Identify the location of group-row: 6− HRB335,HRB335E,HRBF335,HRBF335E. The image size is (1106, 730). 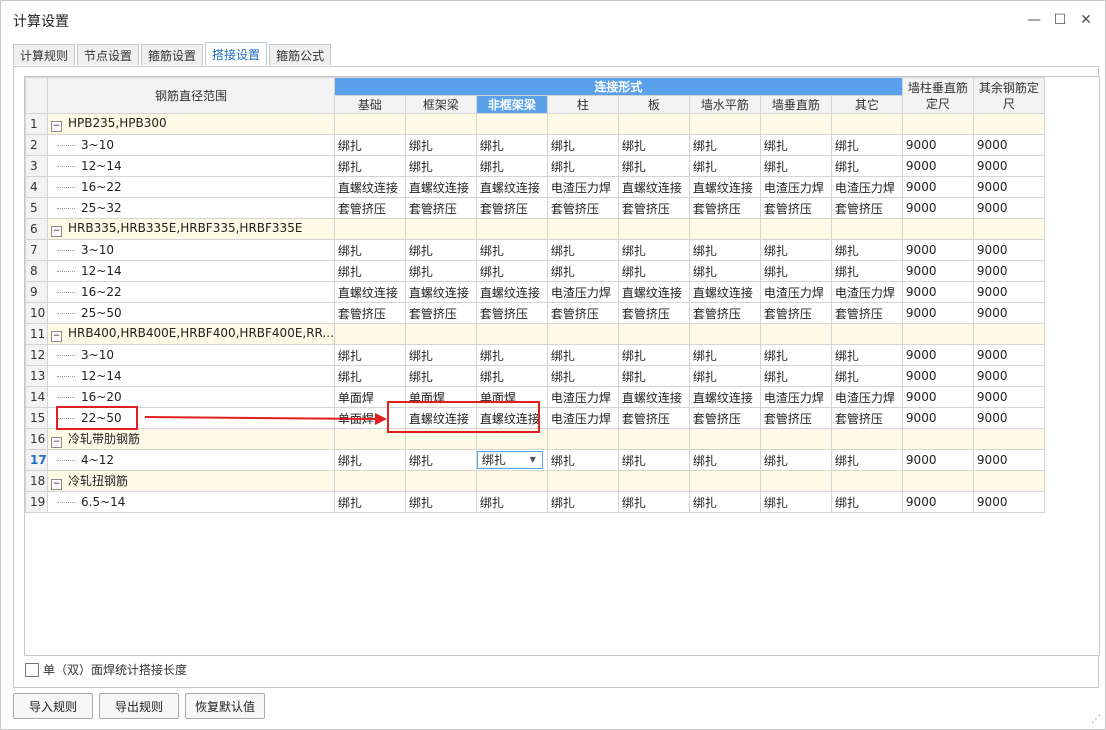
(535, 229).